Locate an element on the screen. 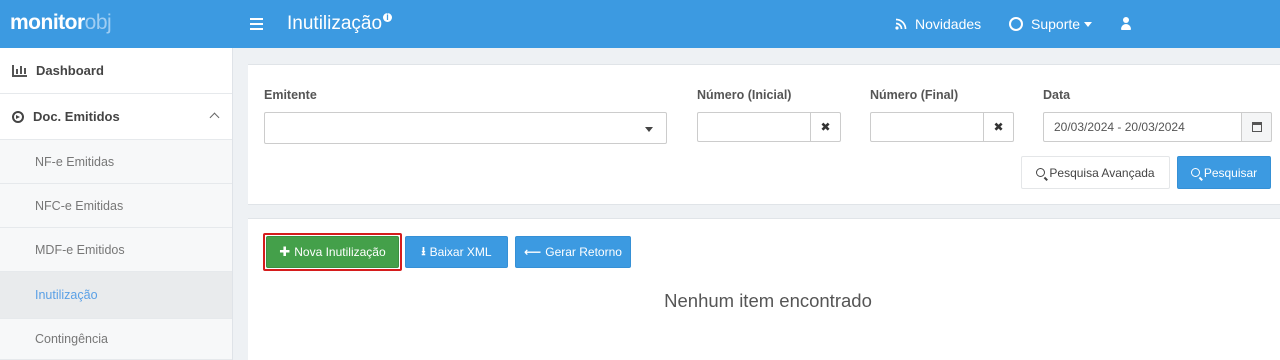  rss-icon is located at coordinates (901, 24).